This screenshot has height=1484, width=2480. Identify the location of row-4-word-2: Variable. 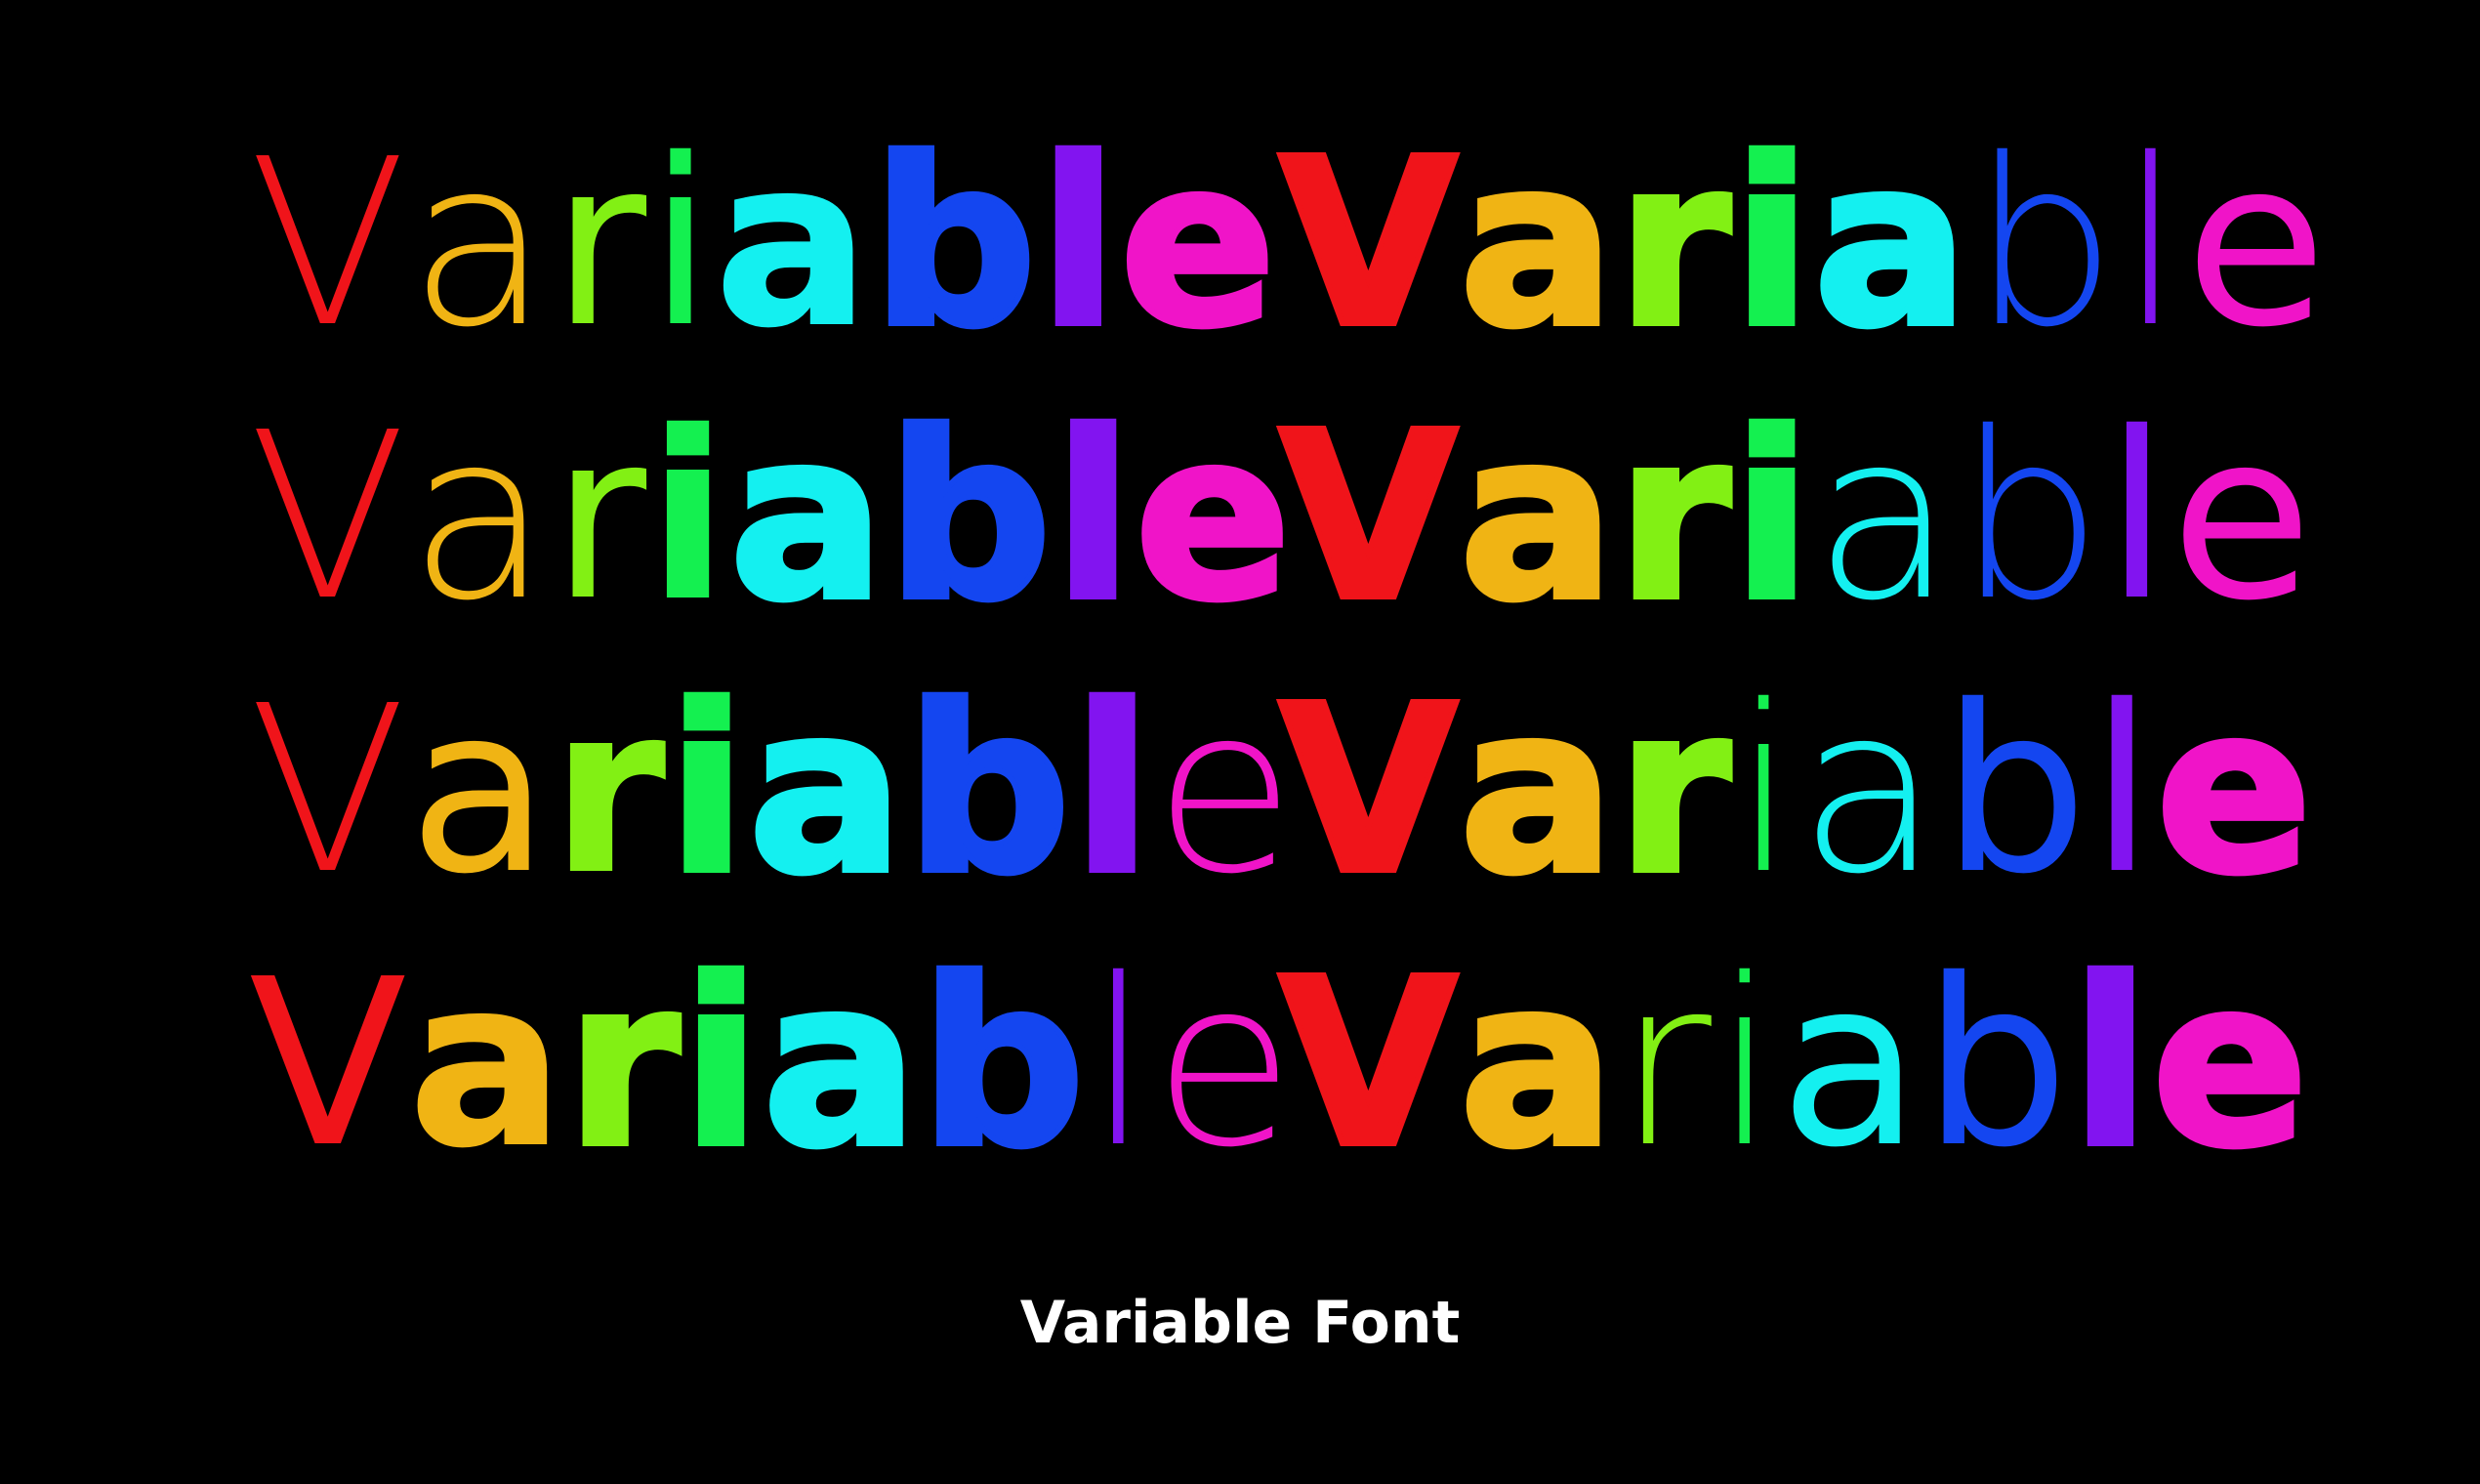
(1793, 1064).